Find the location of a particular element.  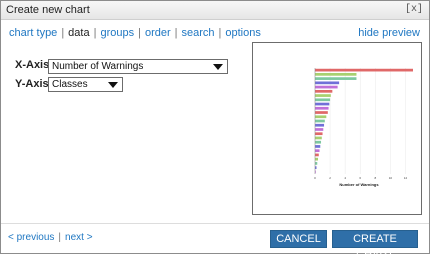

step-order: order is located at coordinates (158, 33).